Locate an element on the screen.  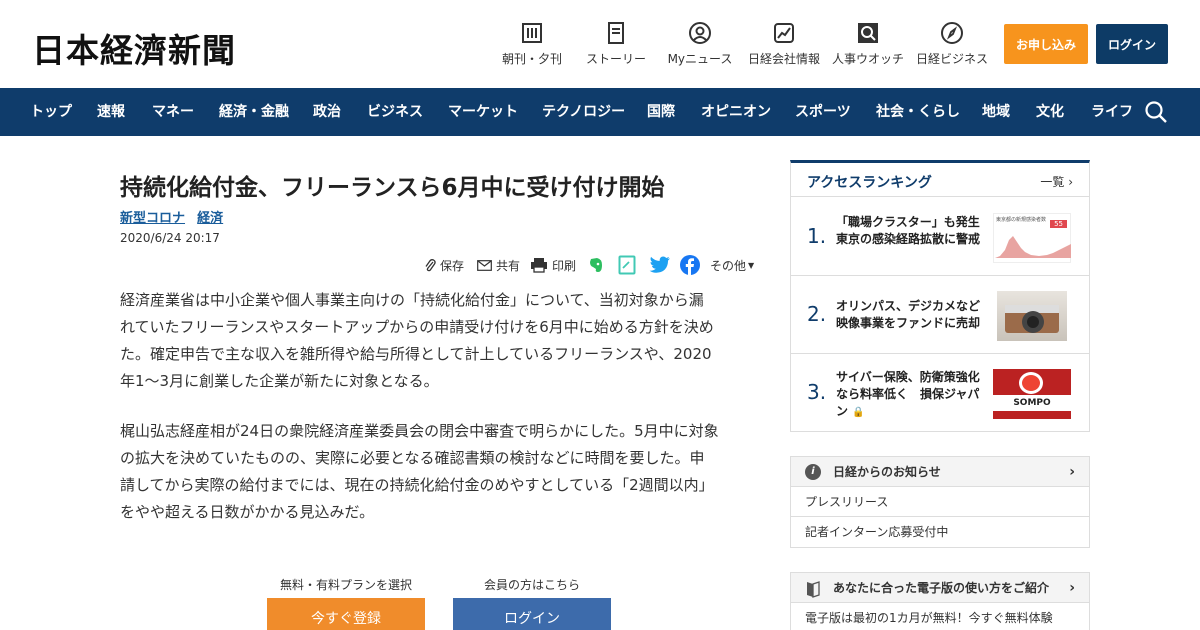
nav-item-money: マネー is located at coordinates (173, 112).